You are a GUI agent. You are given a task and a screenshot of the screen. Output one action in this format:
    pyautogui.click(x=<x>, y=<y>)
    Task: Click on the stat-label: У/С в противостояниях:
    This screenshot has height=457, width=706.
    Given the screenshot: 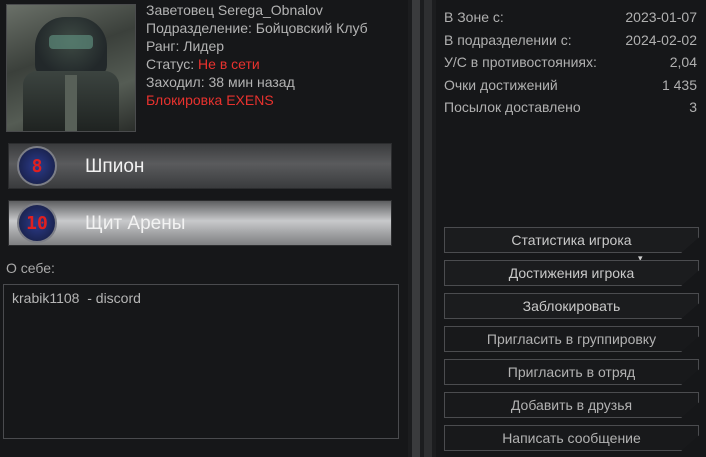 What is the action you would take?
    pyautogui.click(x=520, y=62)
    